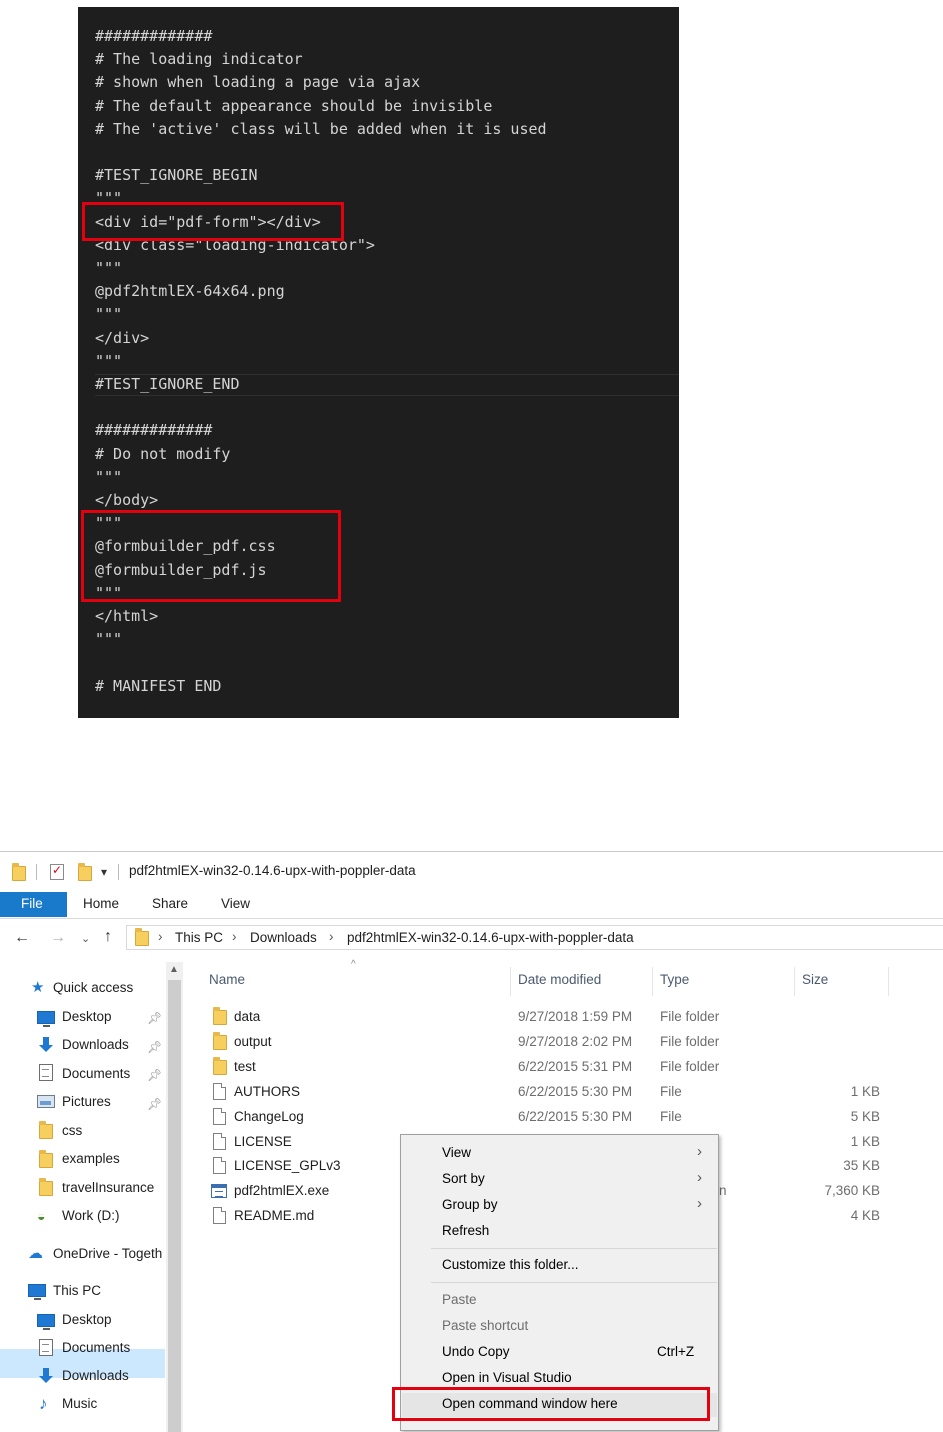 Image resolution: width=943 pixels, height=1432 pixels. I want to click on nav-pc-downloads: Downloads, so click(95, 1375).